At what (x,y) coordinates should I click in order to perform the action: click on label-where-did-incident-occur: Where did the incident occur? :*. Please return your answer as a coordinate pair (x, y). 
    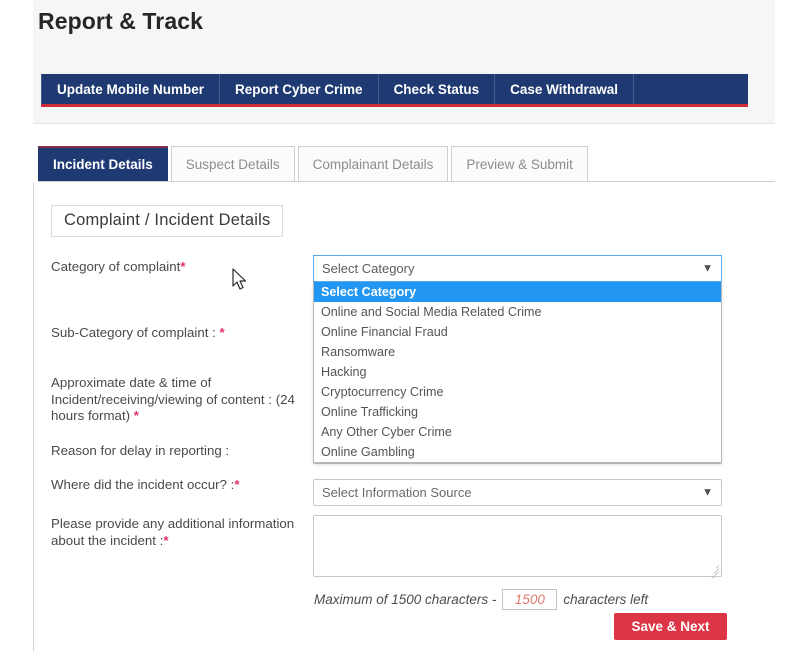
    Looking at the image, I should click on (186, 485).